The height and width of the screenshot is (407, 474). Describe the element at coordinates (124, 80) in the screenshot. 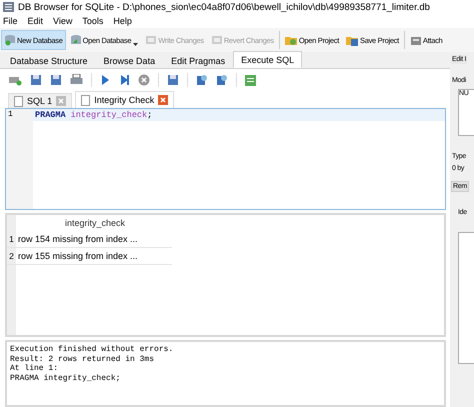

I see `step-icon` at that location.